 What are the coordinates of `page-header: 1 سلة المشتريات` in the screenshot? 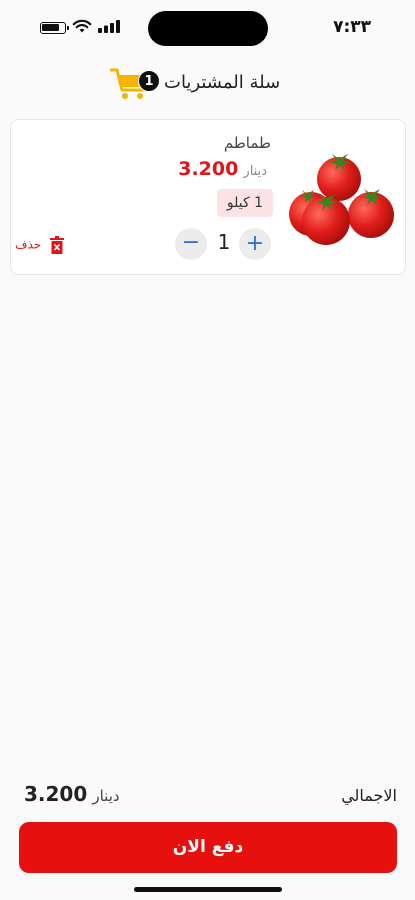 It's located at (207, 84).